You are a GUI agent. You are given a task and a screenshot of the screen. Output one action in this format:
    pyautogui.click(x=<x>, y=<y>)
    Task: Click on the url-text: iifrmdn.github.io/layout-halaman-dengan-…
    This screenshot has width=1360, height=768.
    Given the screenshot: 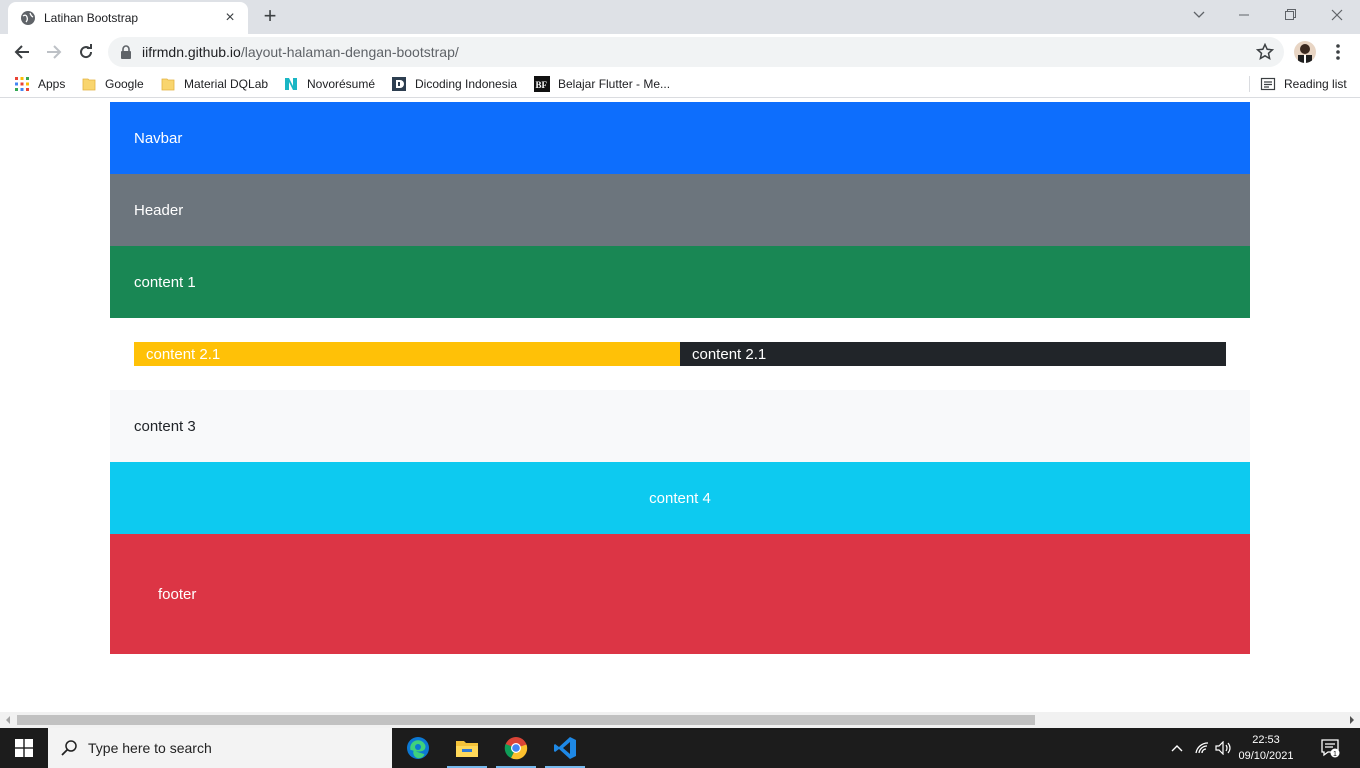 What is the action you would take?
    pyautogui.click(x=699, y=52)
    